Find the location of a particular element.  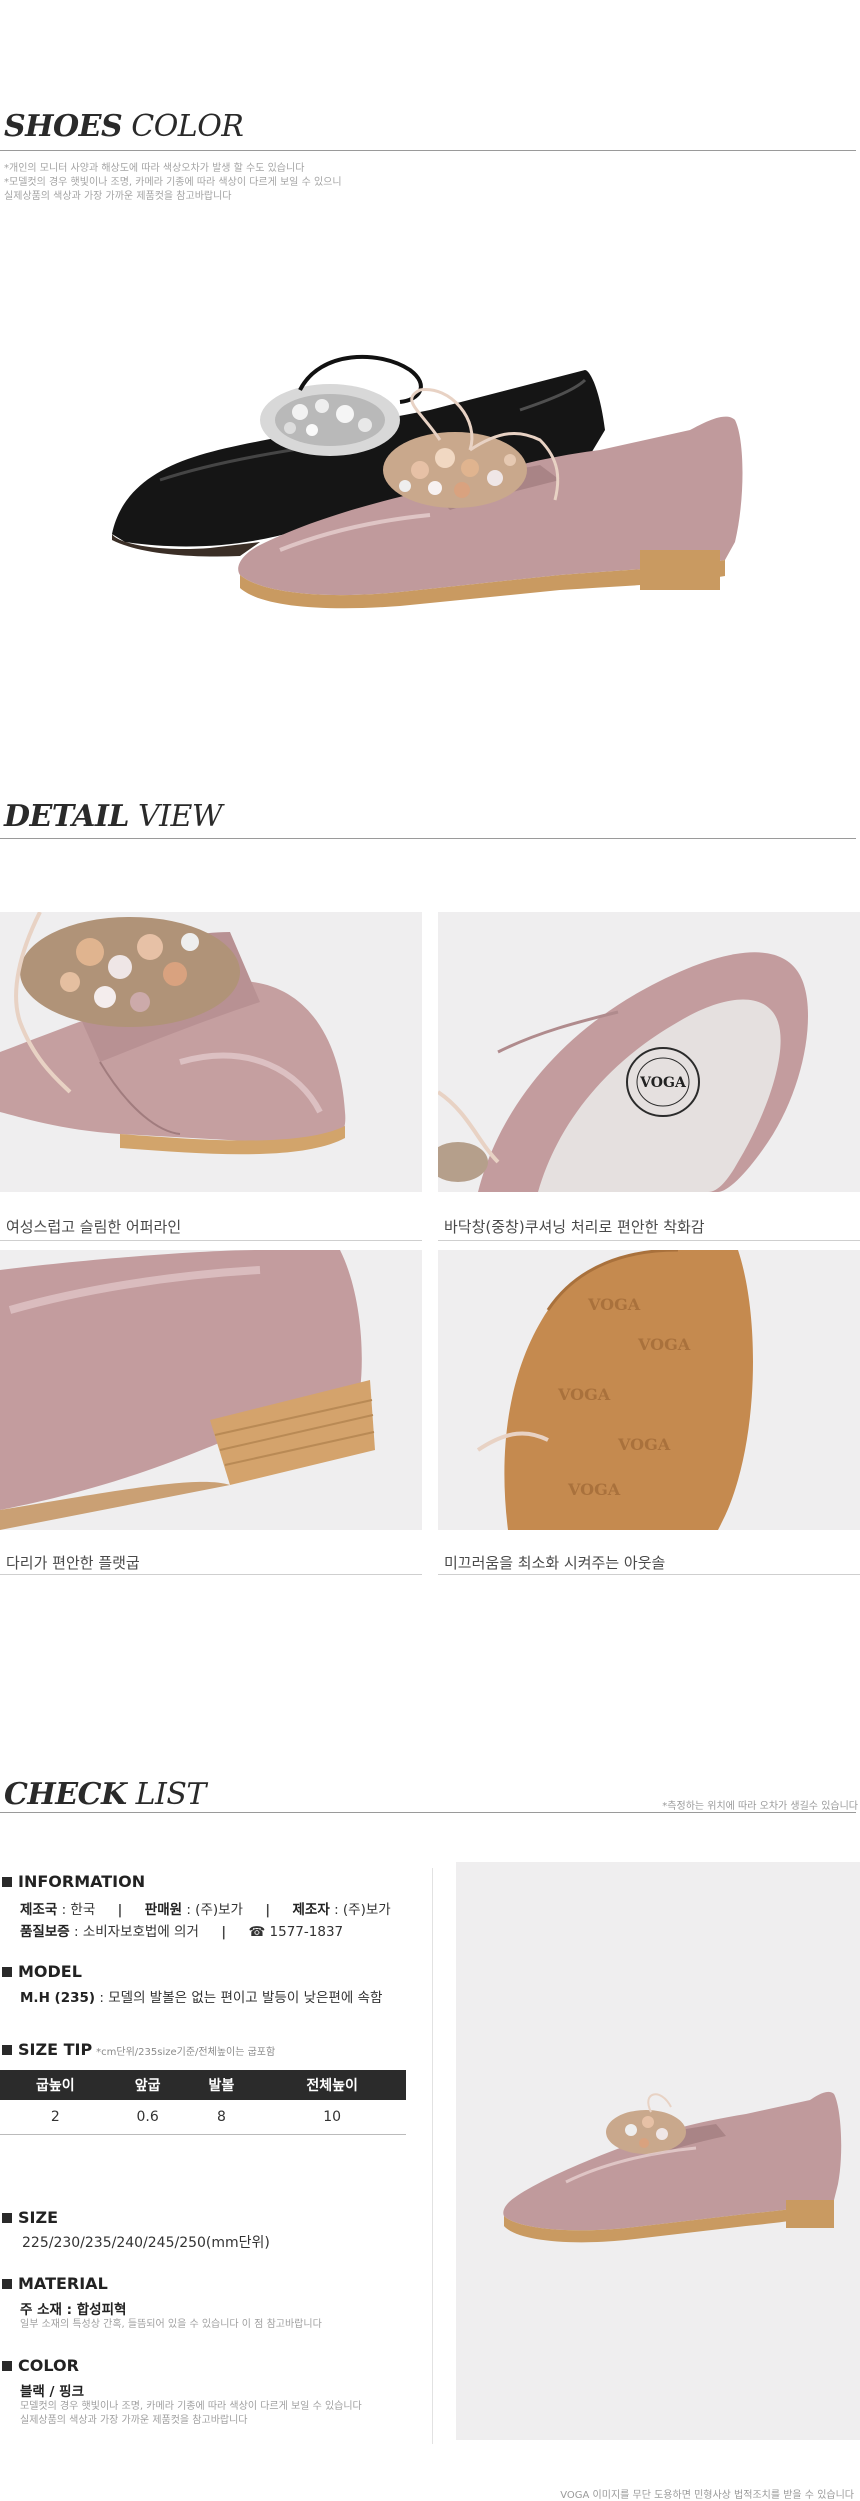

detail-caption: 바닥창(중창)쿠셔닝 처리로 편안한 착화감 is located at coordinates (574, 1227).